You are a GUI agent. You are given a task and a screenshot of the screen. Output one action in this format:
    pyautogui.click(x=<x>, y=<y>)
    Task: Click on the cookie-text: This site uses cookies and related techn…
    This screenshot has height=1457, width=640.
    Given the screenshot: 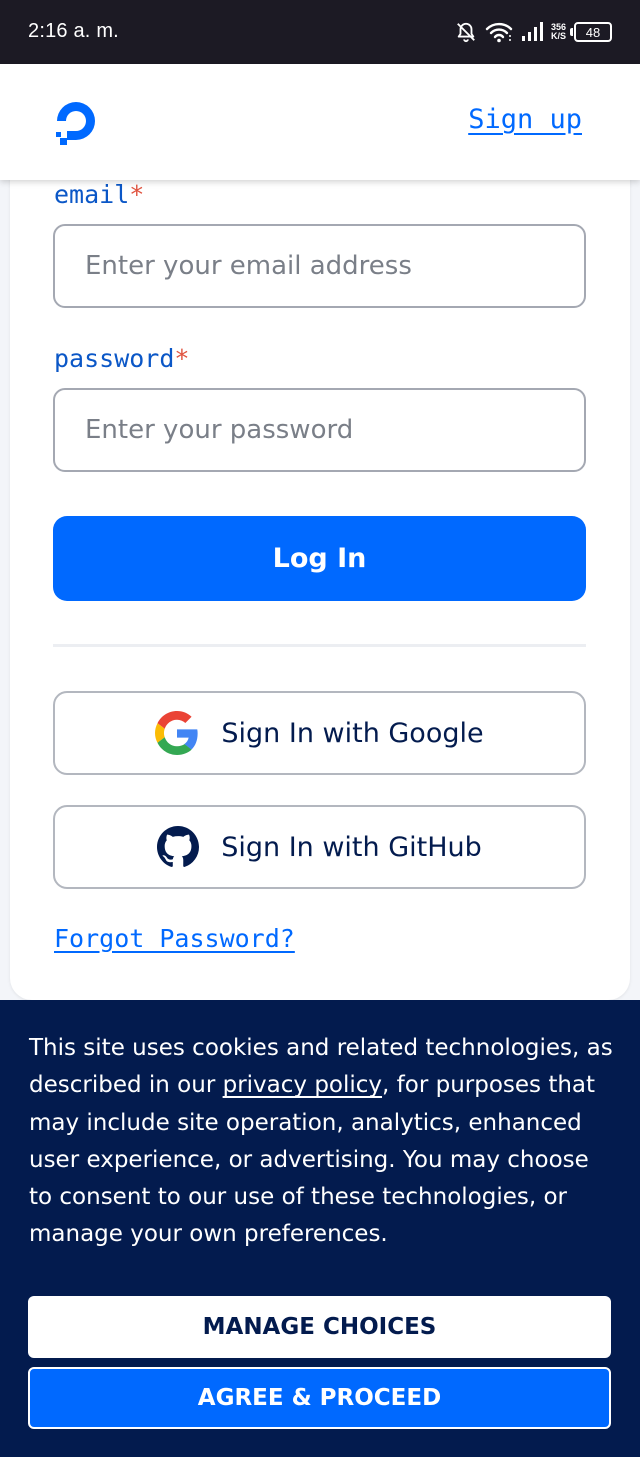 What is the action you would take?
    pyautogui.click(x=321, y=1142)
    